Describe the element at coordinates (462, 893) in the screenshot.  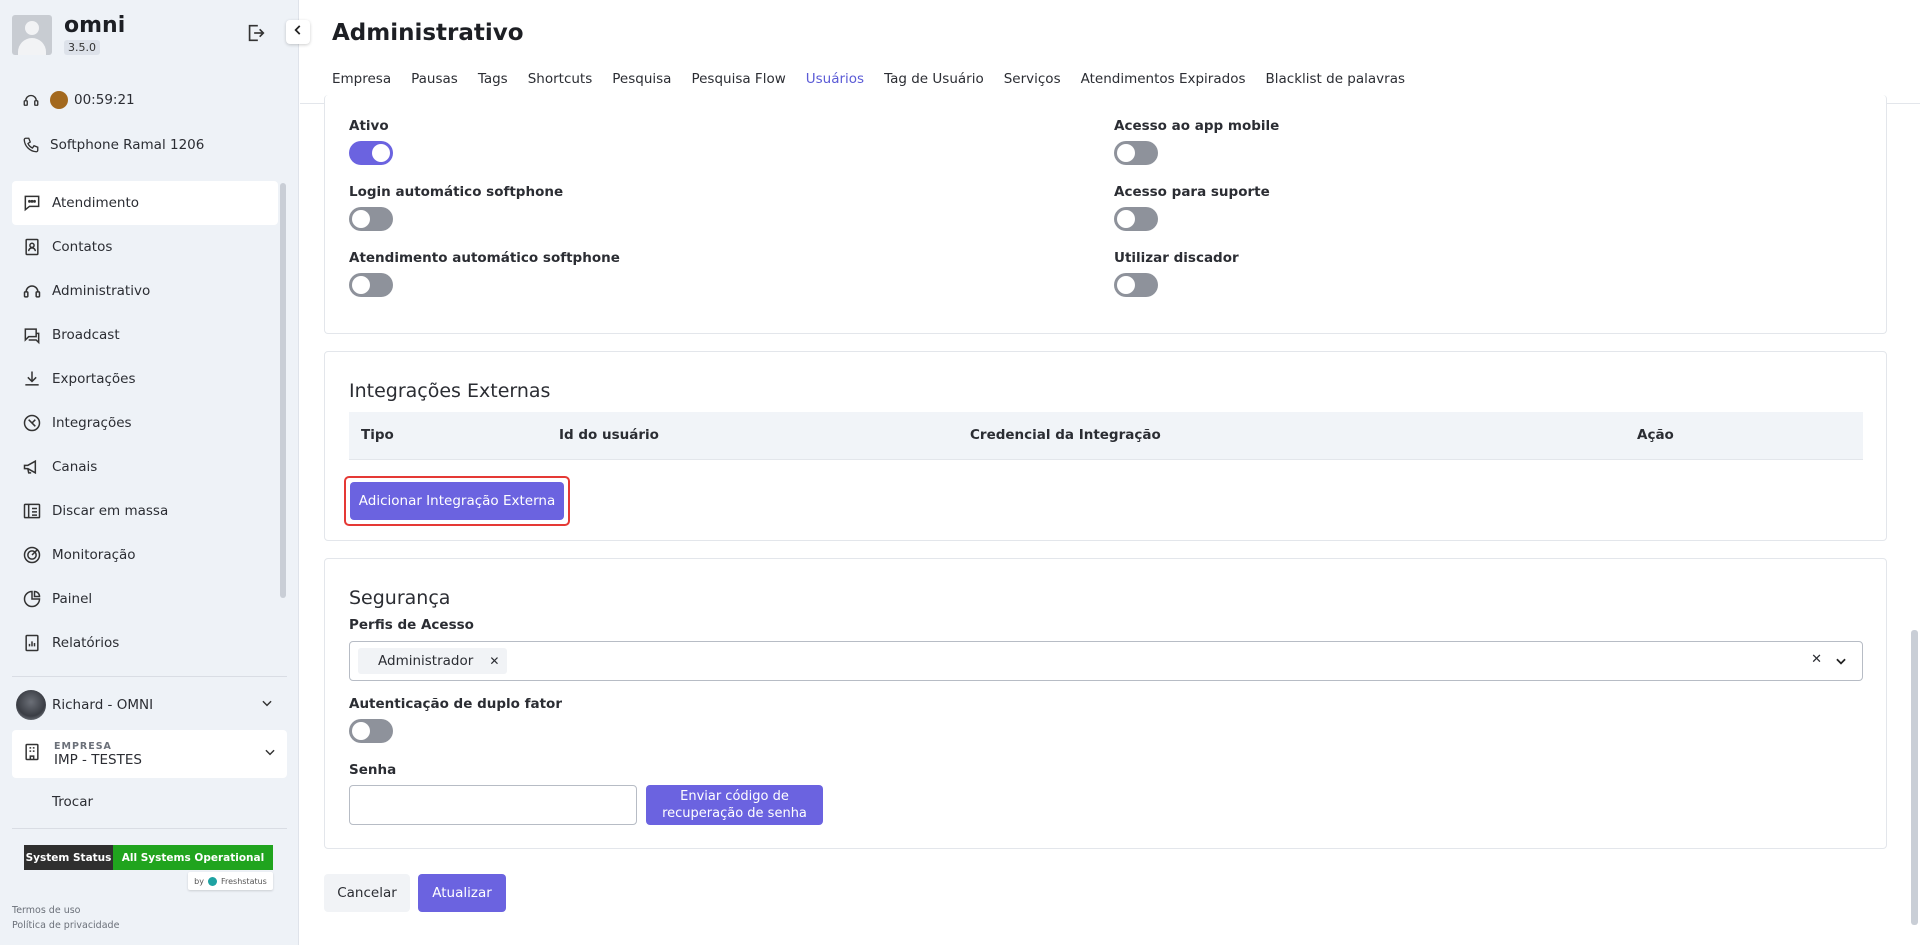
I see `update-button: Atualizar` at that location.